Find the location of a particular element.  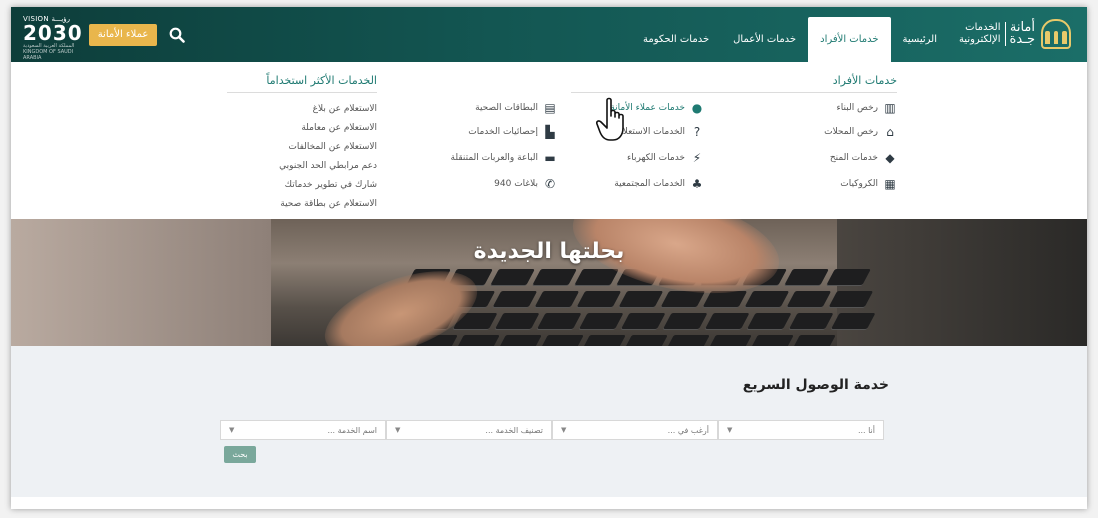

popular-services-title: الخدمات الأكثر استخداماً is located at coordinates (321, 80).